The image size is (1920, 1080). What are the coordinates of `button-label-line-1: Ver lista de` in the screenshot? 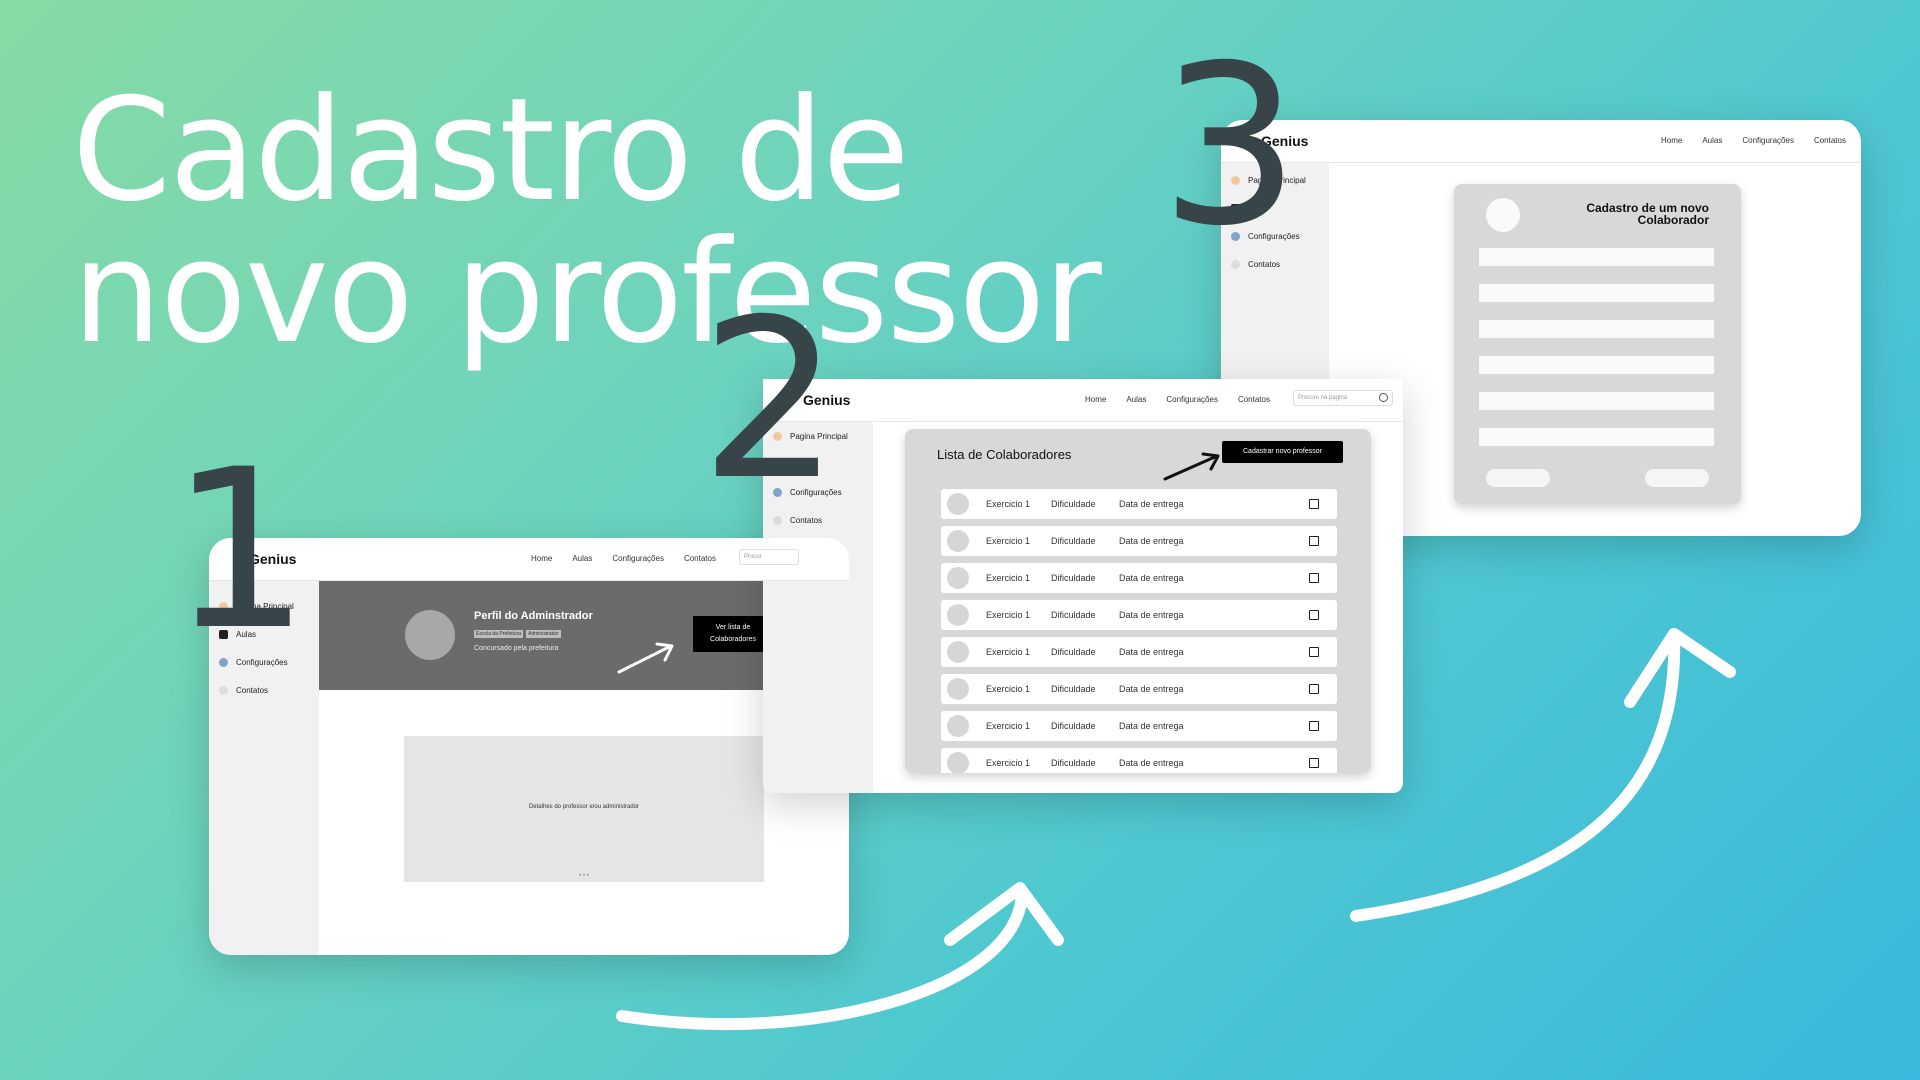 It's located at (733, 627).